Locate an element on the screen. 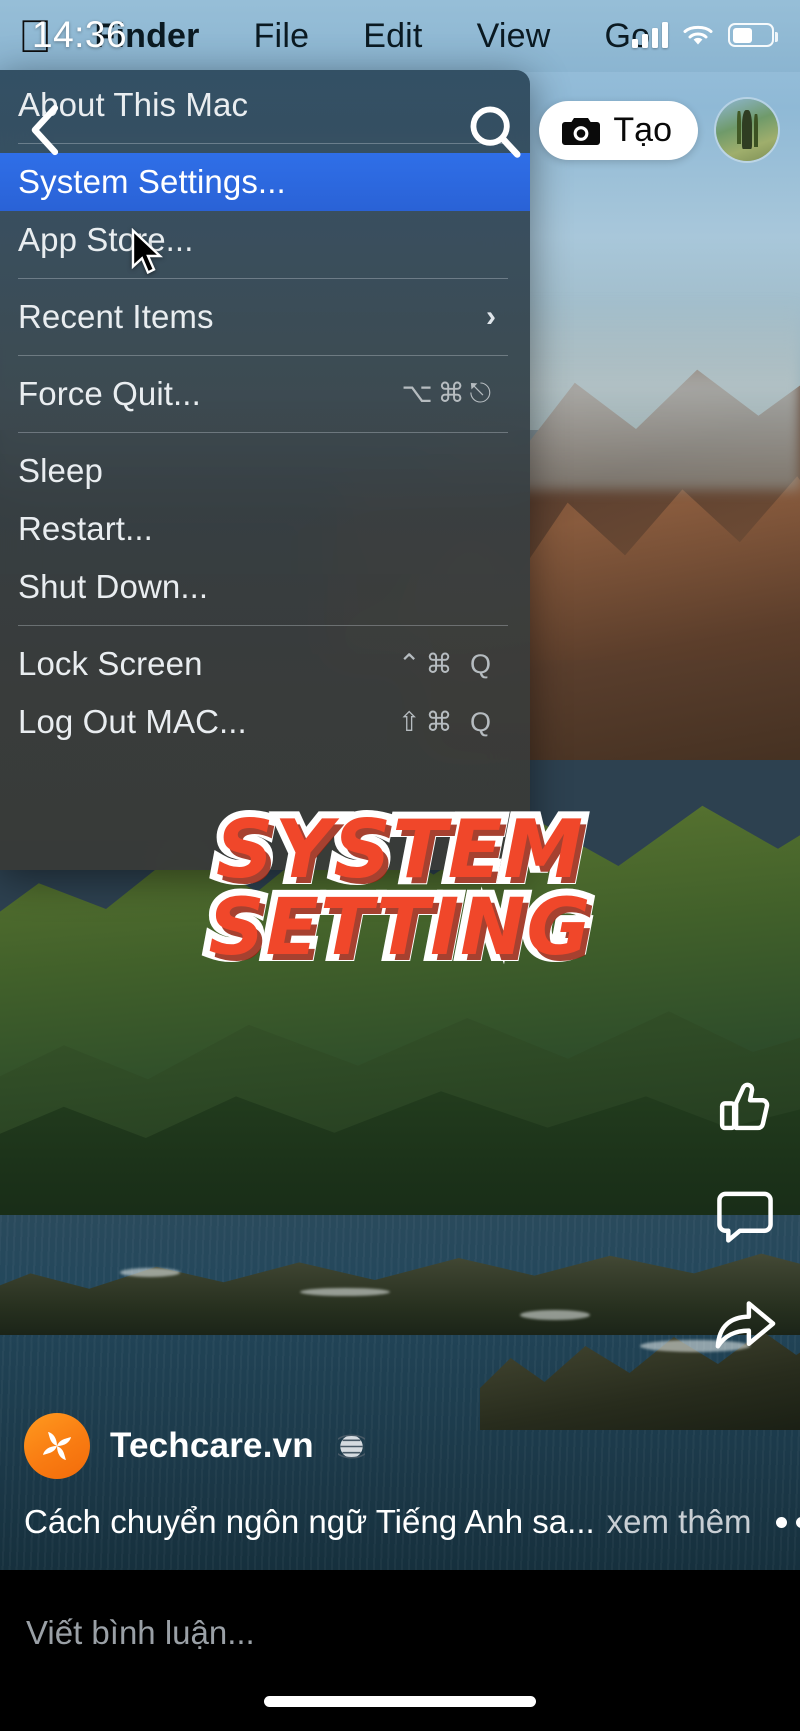 This screenshot has height=1731, width=800. menu-item-shortcut: ⌥⌘⎋ is located at coordinates (448, 393).